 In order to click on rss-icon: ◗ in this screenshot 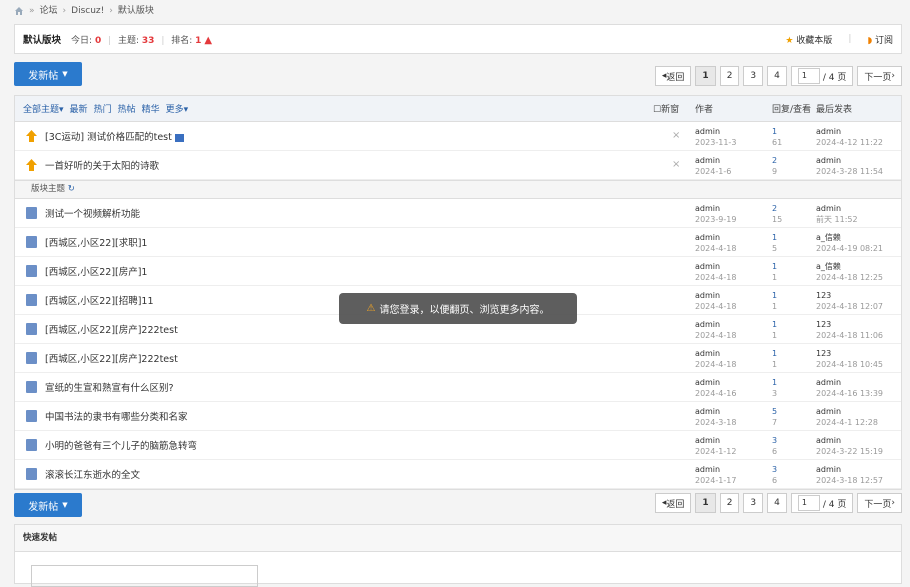, I will do `click(870, 40)`.